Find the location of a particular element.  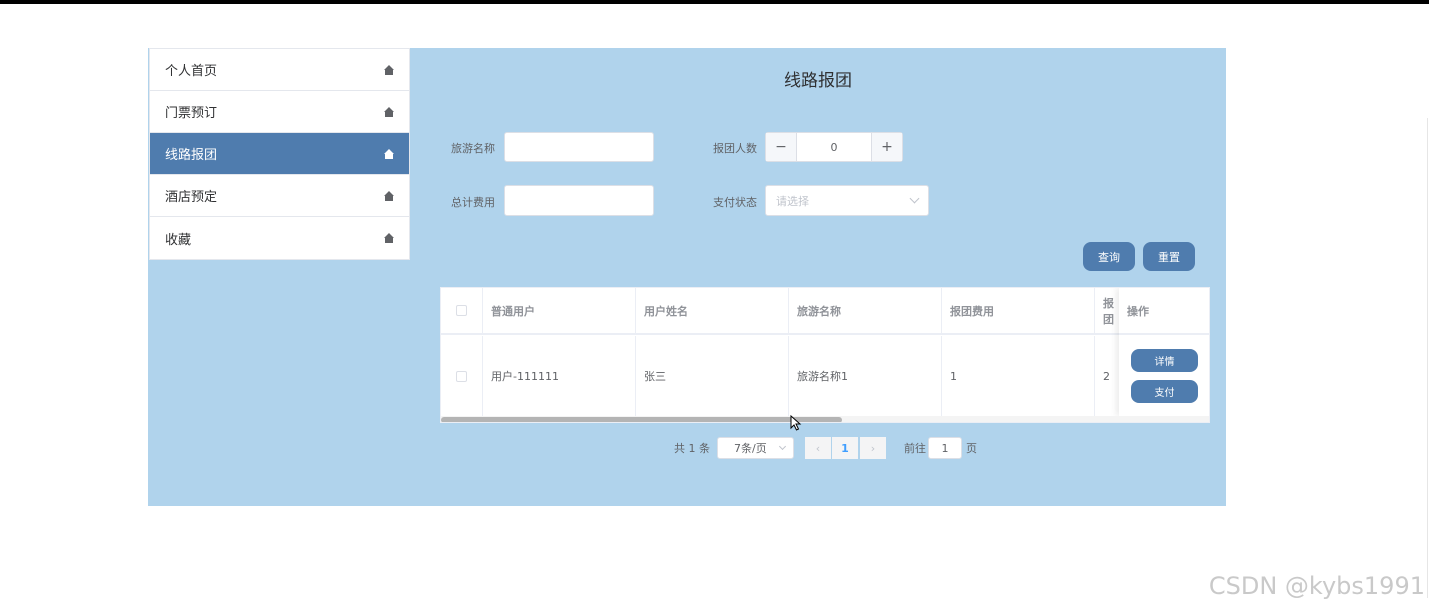

select-all-cell is located at coordinates (462, 311).